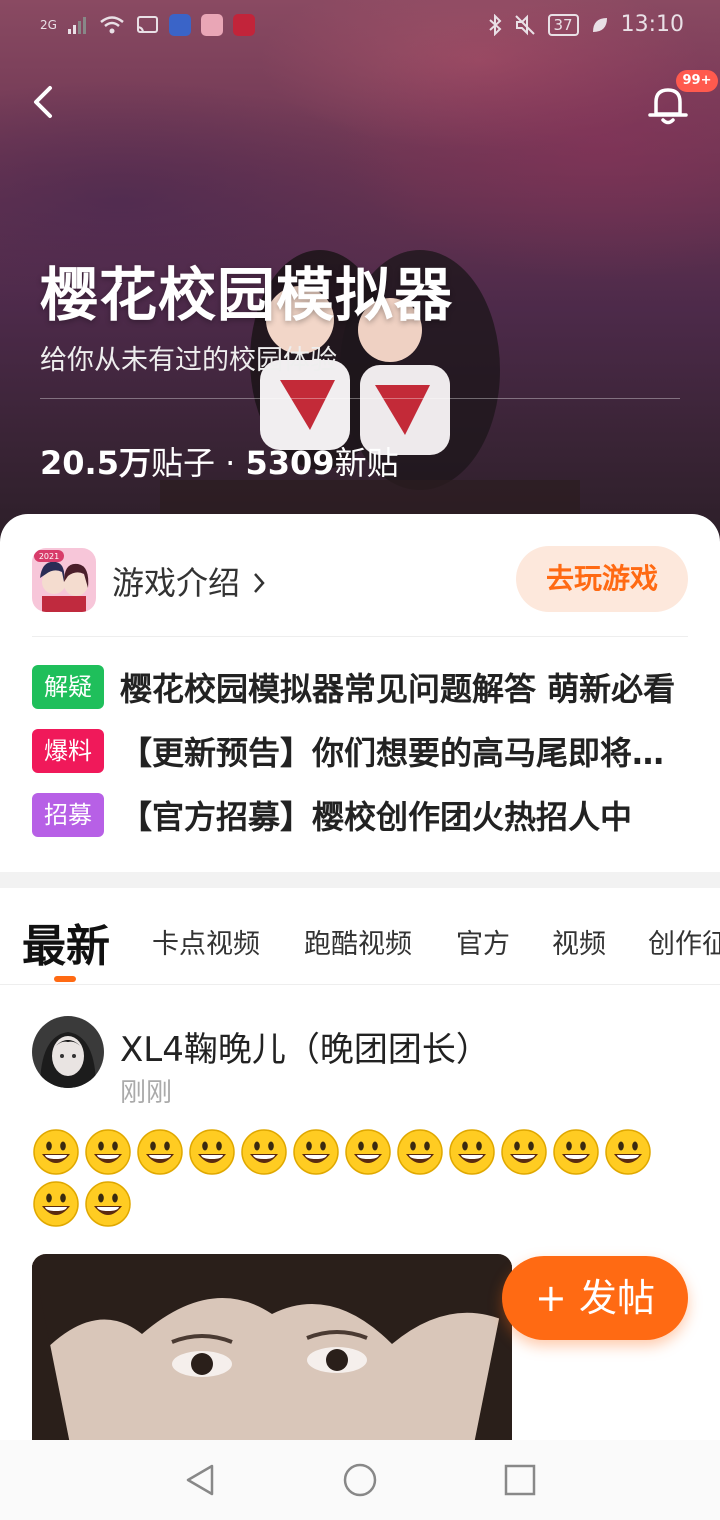 The height and width of the screenshot is (1520, 720). What do you see at coordinates (290, 463) in the screenshot?
I see `new-posts-count: 5309` at bounding box center [290, 463].